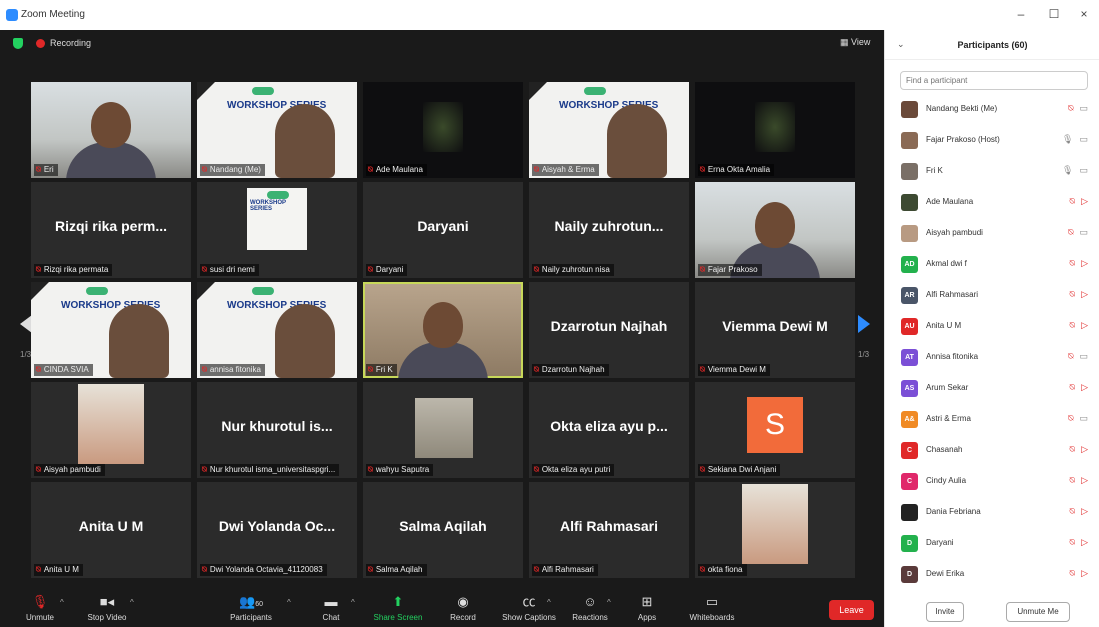 This screenshot has height=627, width=1099. I want to click on participant-row: AT Annisa fitonika ⍉ ▭, so click(992, 357).